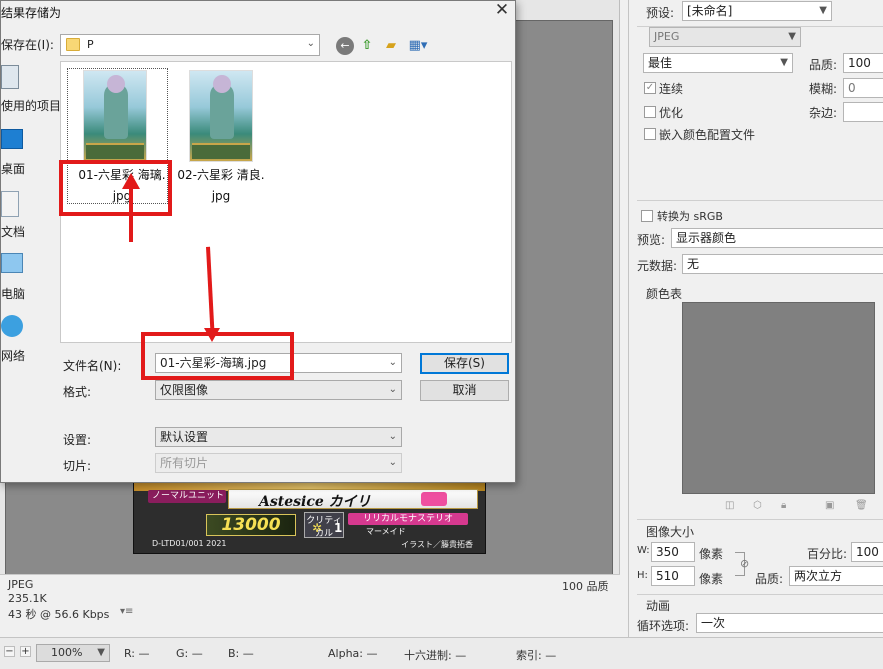 The width and height of the screenshot is (883, 669). I want to click on file-name-line: 02-六星彩 清良., so click(221, 175).